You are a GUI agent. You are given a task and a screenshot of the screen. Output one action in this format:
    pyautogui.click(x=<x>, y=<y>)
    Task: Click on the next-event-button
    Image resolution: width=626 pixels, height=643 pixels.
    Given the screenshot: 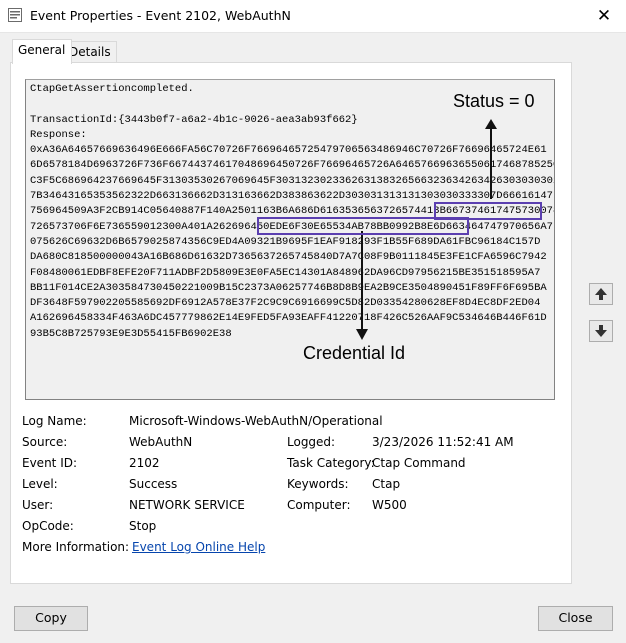 What is the action you would take?
    pyautogui.click(x=601, y=331)
    